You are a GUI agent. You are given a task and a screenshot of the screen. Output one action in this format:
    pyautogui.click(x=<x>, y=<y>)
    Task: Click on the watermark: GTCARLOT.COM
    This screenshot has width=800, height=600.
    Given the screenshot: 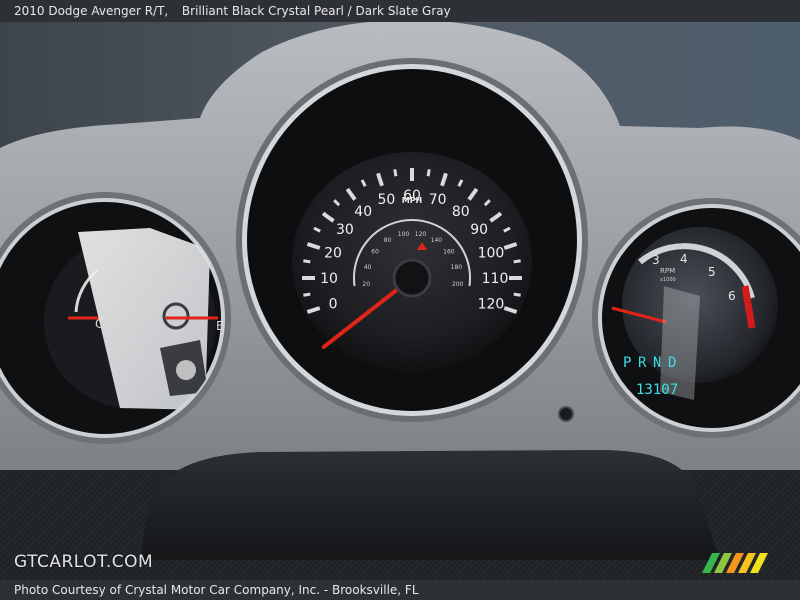 What is the action you would take?
    pyautogui.click(x=84, y=562)
    